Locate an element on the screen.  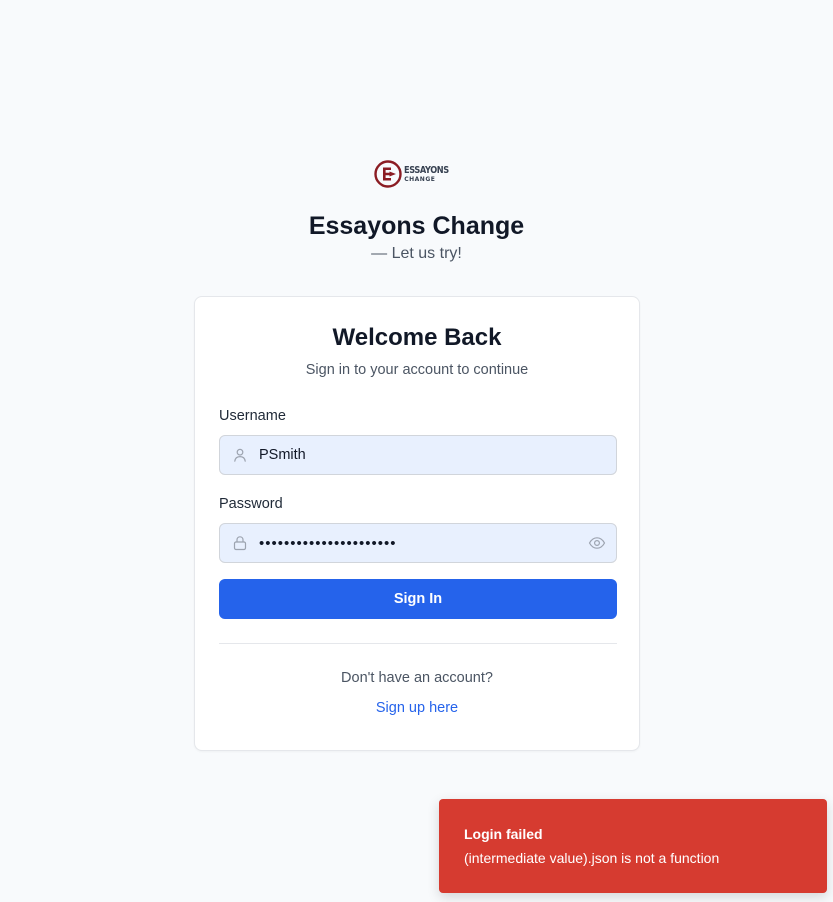
username-label: Username is located at coordinates (252, 416).